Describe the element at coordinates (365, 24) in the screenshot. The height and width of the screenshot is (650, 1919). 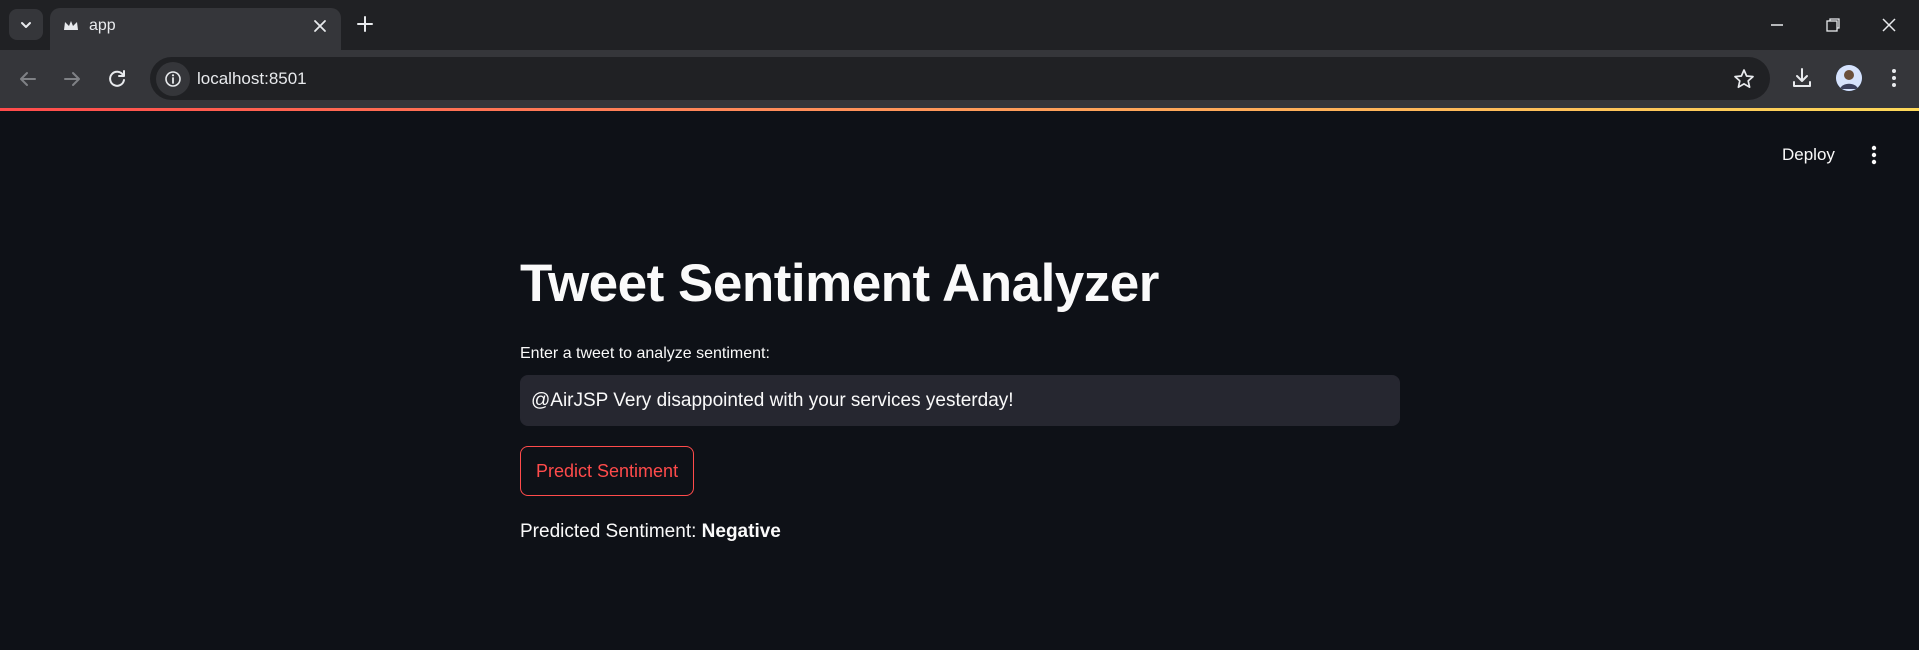
I see `plus-icon` at that location.